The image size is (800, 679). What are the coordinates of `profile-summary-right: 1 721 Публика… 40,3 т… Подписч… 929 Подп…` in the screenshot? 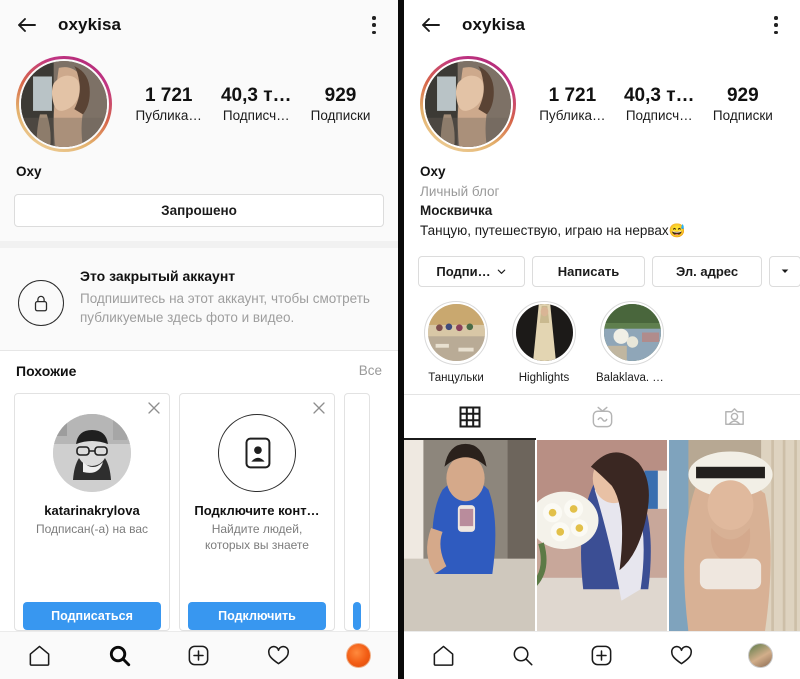 It's located at (602, 101).